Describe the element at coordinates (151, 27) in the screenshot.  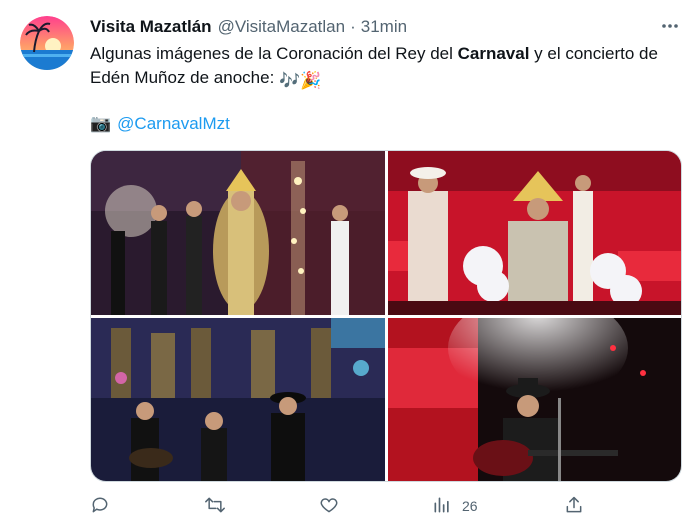
I see `display-name: Visita Mazatlán` at that location.